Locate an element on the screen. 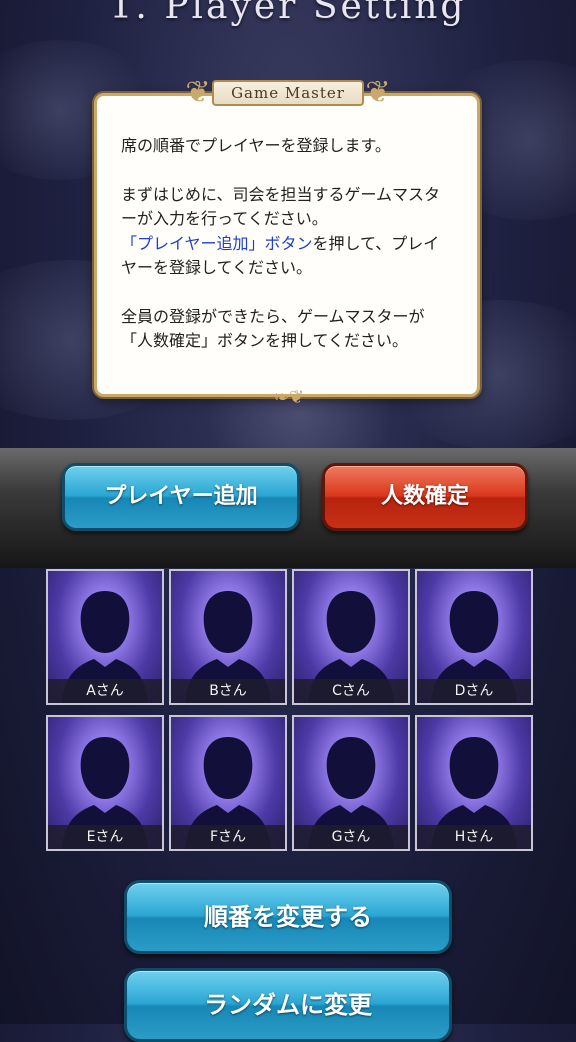 This screenshot has height=1042, width=576. player-slot-c: Cさん is located at coordinates (351, 637).